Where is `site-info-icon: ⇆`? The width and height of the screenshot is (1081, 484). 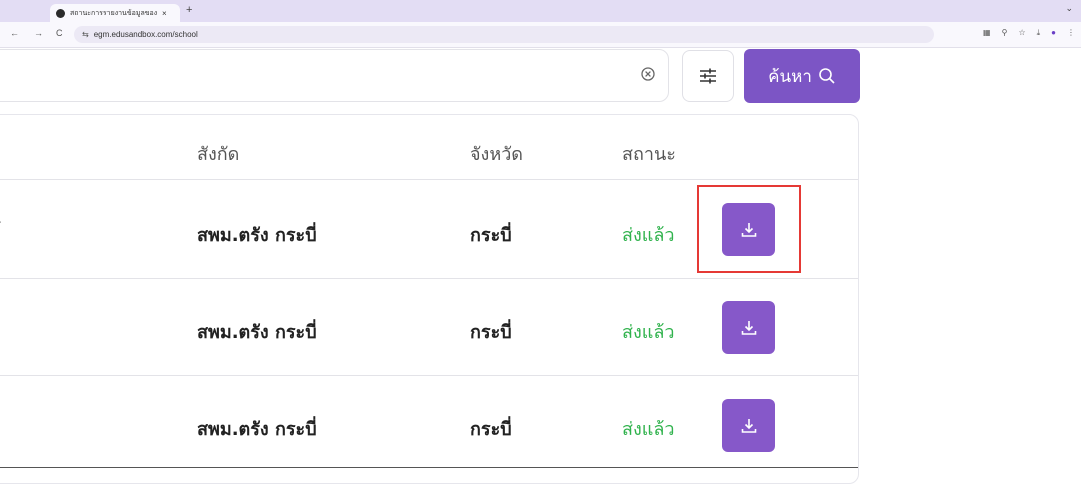 site-info-icon: ⇆ is located at coordinates (85, 34).